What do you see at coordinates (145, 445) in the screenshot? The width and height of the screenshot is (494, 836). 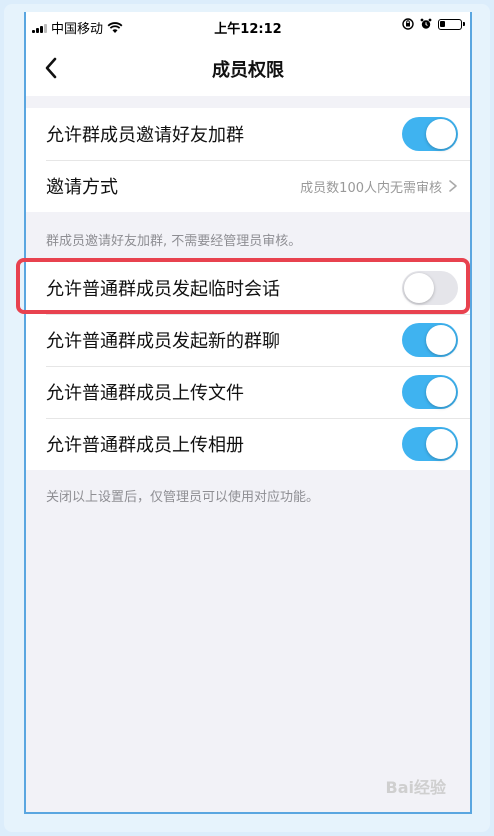 I see `setting-label: 允许普通群成员上传相册` at bounding box center [145, 445].